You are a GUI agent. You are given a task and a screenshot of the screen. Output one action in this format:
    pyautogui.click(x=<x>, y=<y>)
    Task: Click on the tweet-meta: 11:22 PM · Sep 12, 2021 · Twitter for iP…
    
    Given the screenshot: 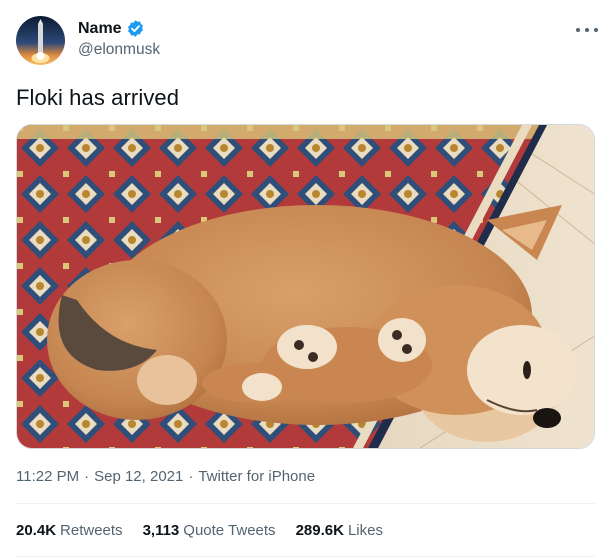 What is the action you would take?
    pyautogui.click(x=165, y=476)
    